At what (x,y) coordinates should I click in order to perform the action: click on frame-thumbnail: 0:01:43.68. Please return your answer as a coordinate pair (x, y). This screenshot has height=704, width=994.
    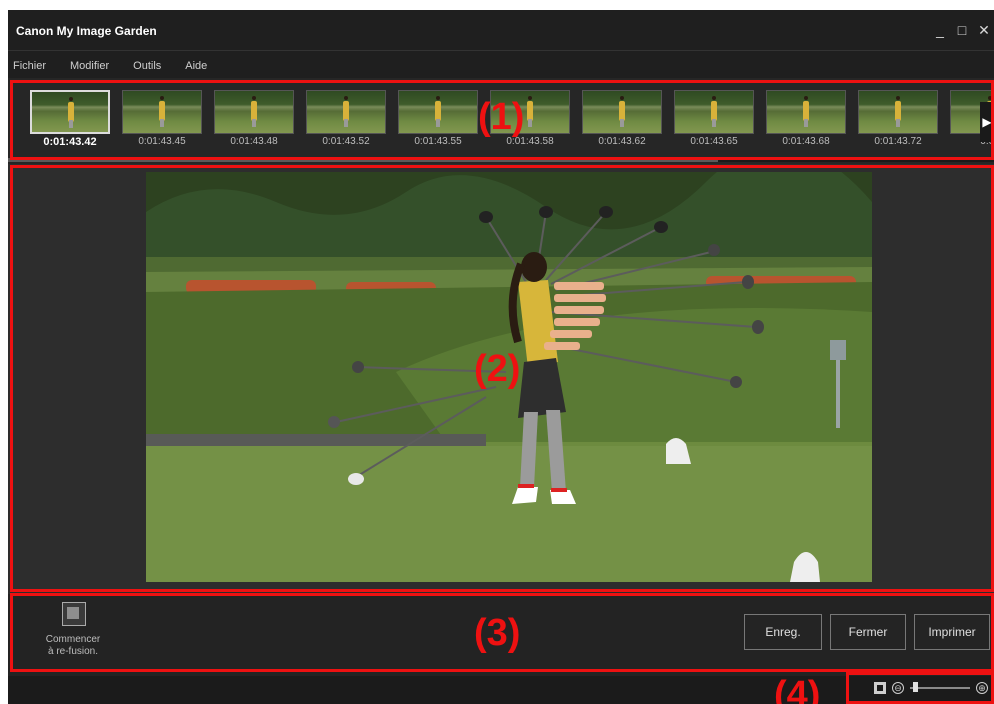
    Looking at the image, I should click on (806, 119).